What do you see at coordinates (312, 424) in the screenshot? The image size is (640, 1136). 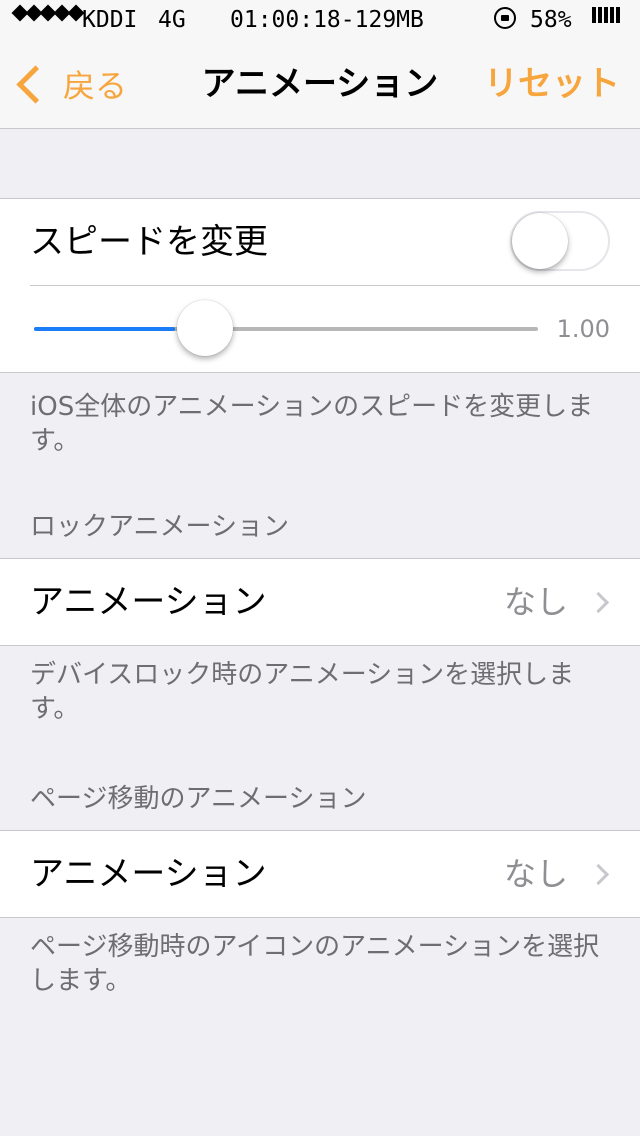 I see `speed-footer-text: iOS全体のアニメーションのスピードを変更します。` at bounding box center [312, 424].